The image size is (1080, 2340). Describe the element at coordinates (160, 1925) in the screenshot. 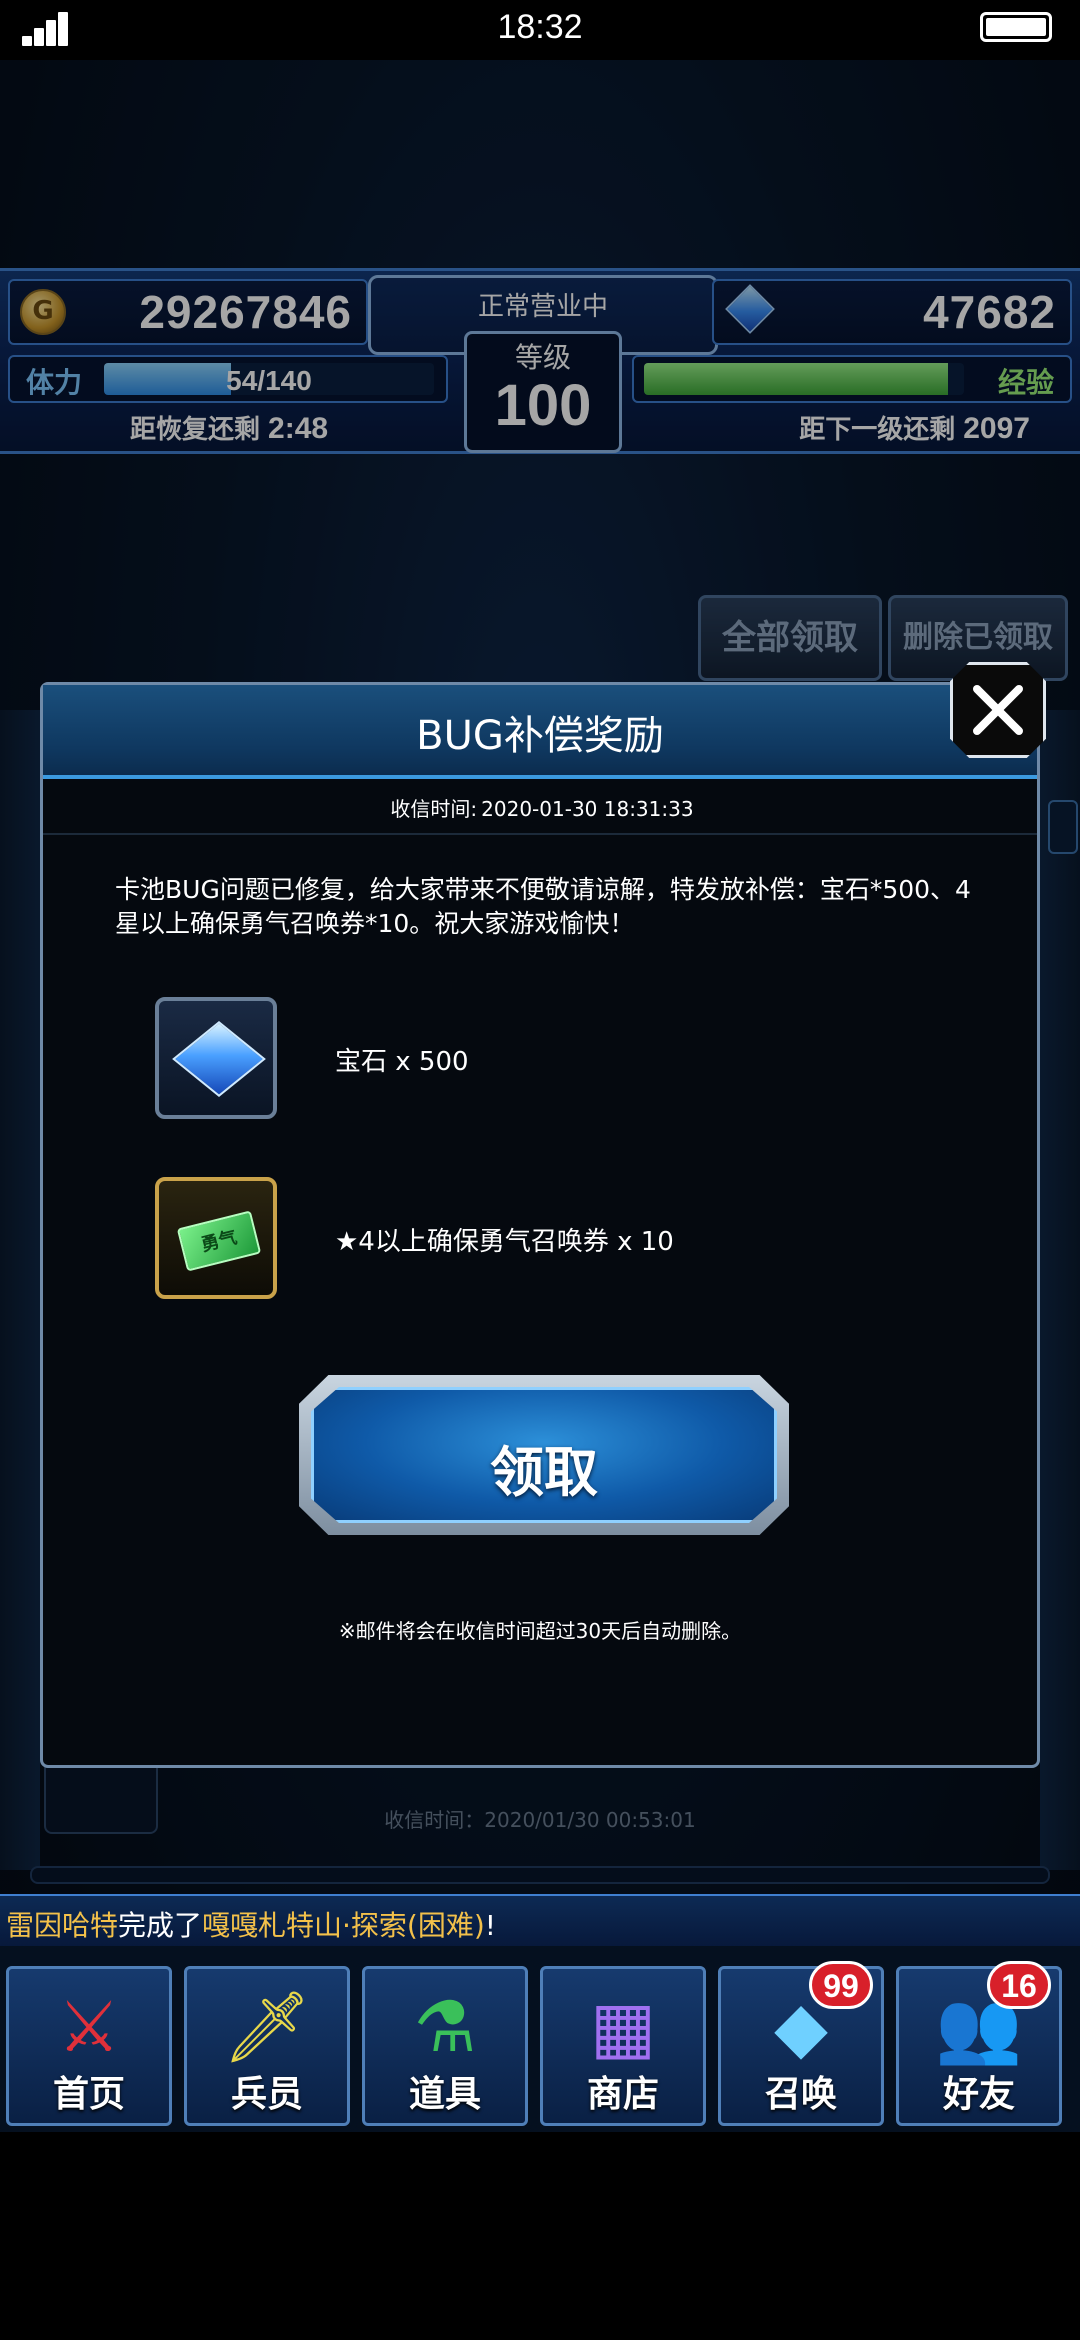

I see `ticker-middle: 完成了` at that location.